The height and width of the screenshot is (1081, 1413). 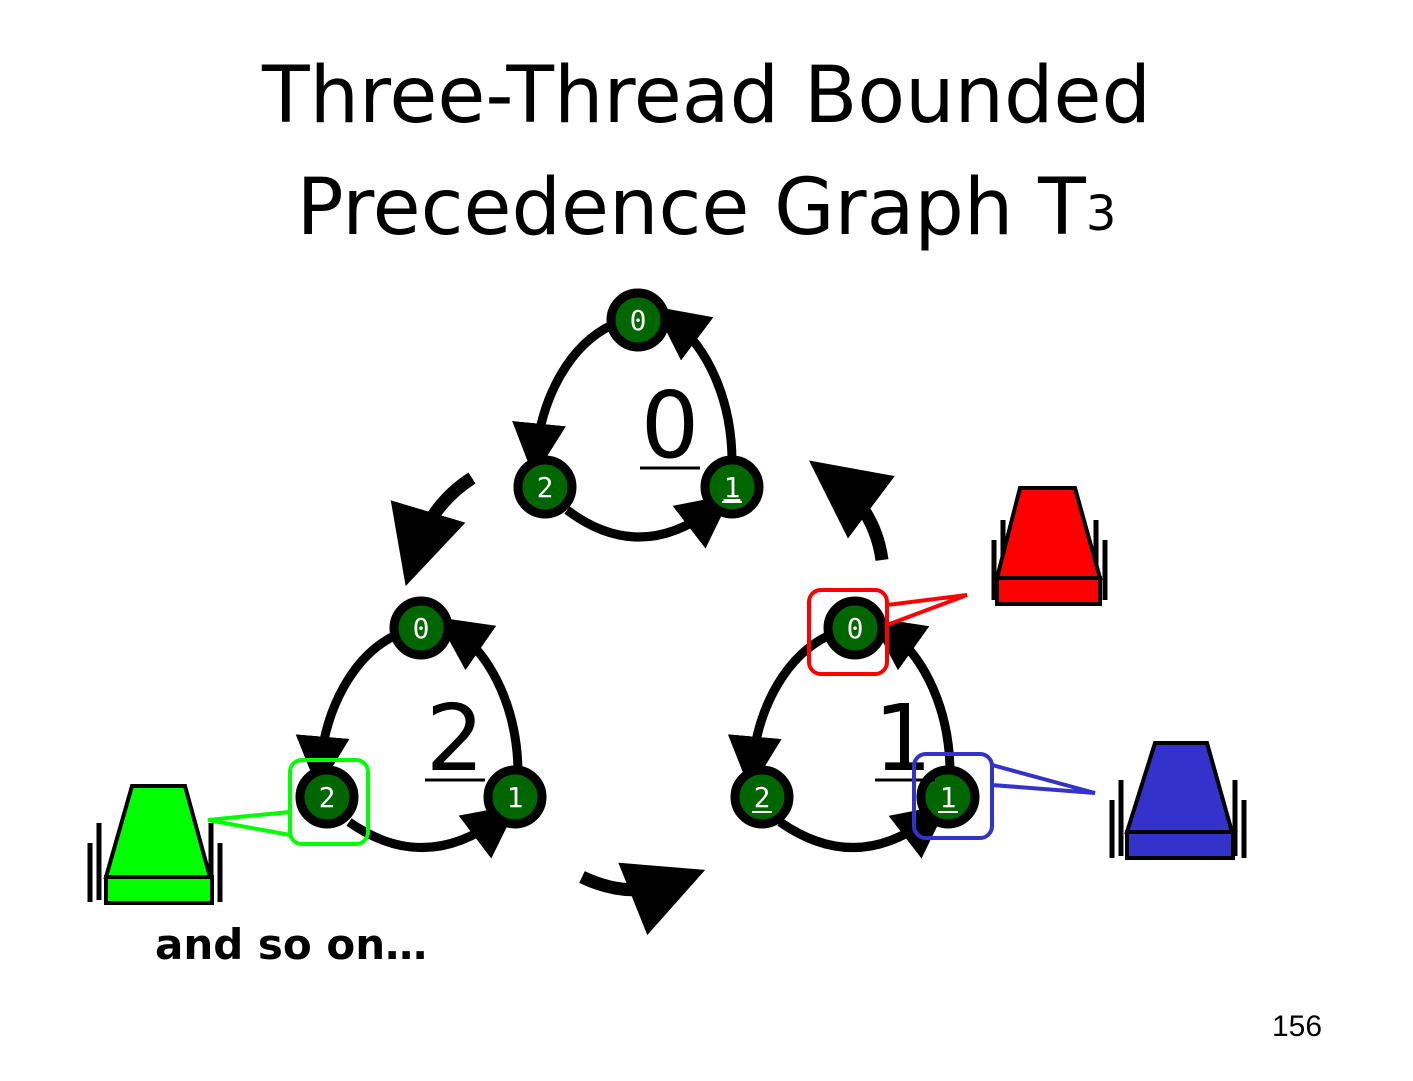 I want to click on subgraph-label: 2, so click(x=455, y=738).